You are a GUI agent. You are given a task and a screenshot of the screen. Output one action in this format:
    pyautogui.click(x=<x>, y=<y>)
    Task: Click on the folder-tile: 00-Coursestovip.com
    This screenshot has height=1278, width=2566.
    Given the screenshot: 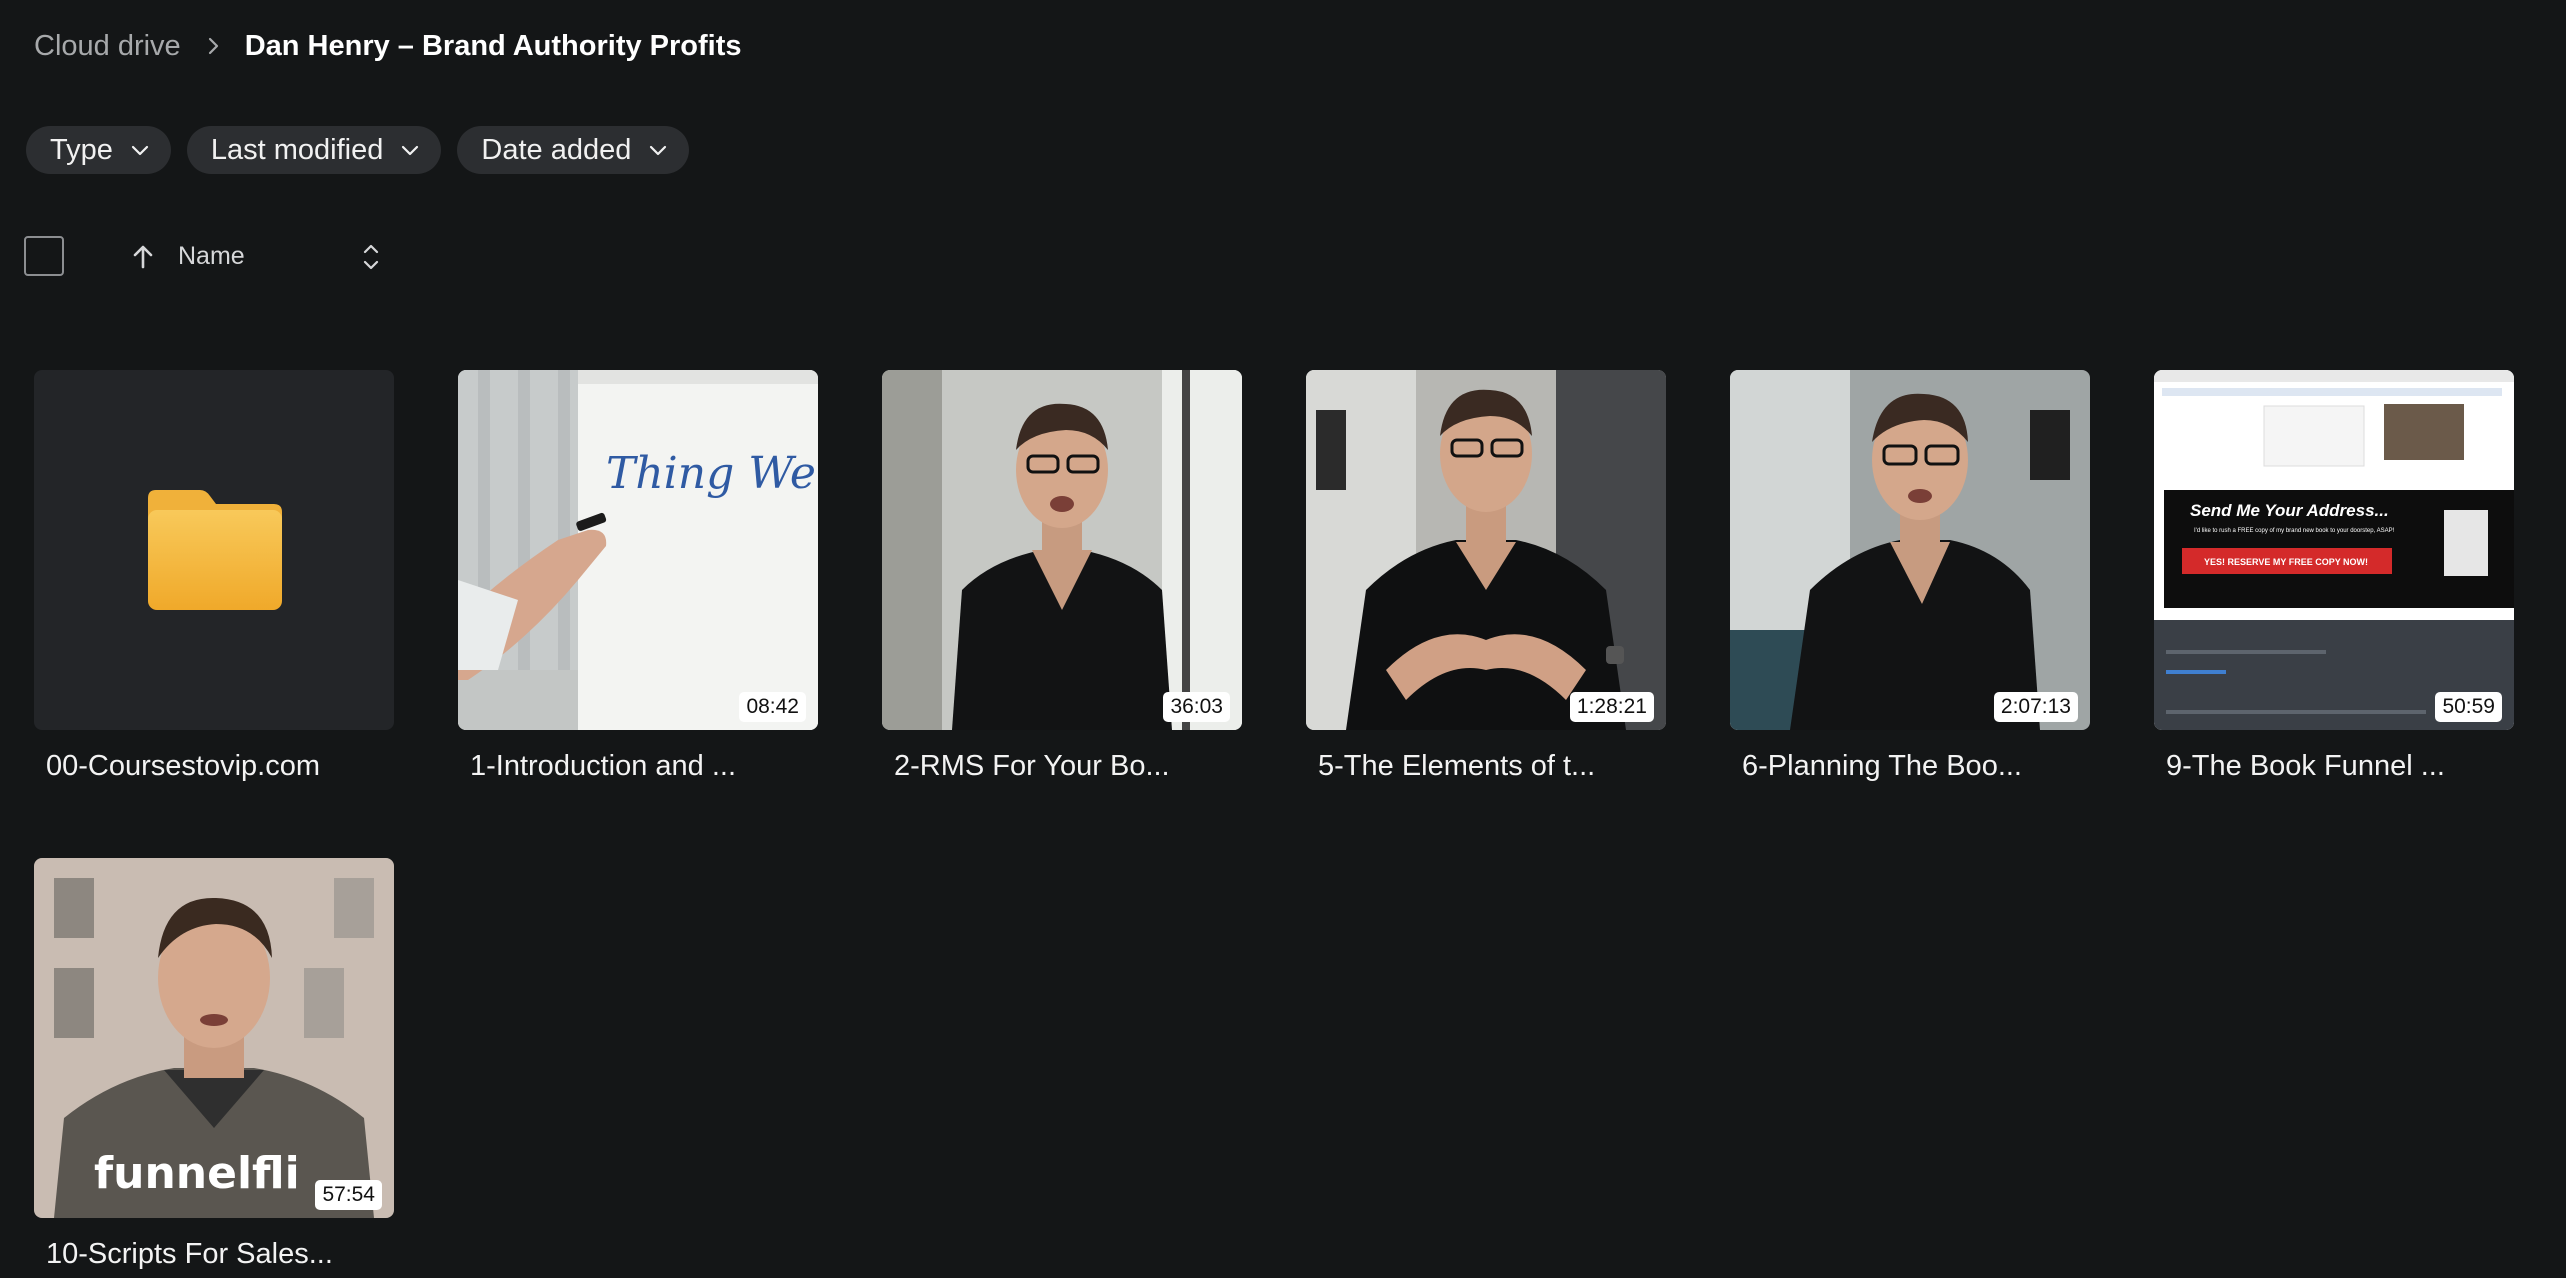 What is the action you would take?
    pyautogui.click(x=214, y=576)
    